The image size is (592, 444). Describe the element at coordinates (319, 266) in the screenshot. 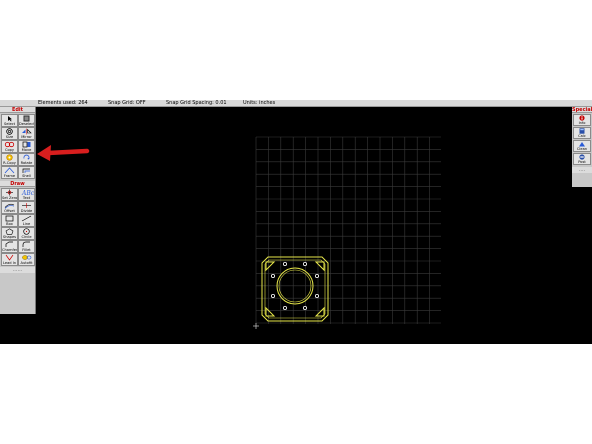

I see `corner-cutout-tr` at that location.